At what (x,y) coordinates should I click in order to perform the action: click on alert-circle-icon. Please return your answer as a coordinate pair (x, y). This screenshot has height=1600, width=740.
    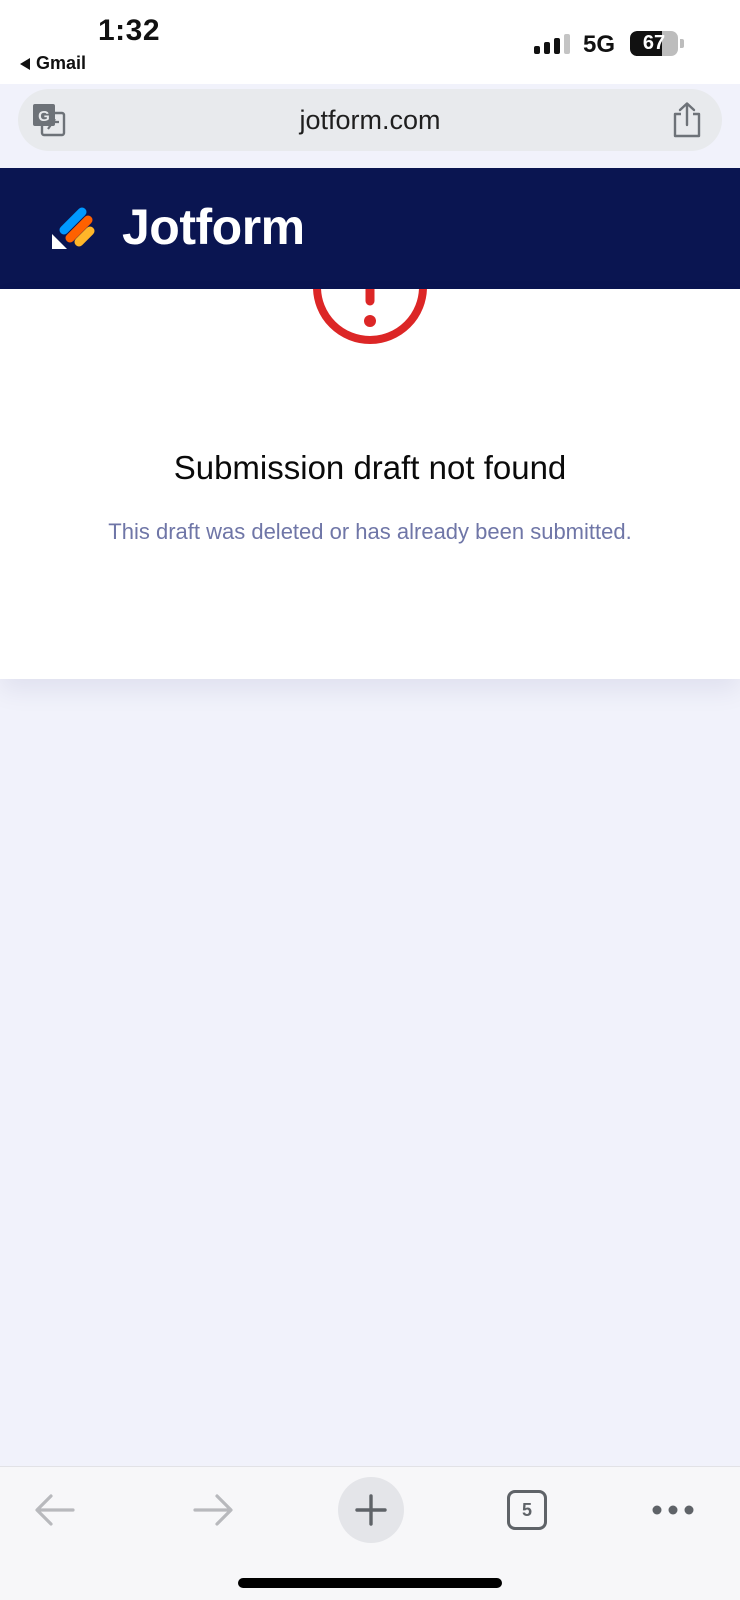
    Looking at the image, I should click on (370, 316).